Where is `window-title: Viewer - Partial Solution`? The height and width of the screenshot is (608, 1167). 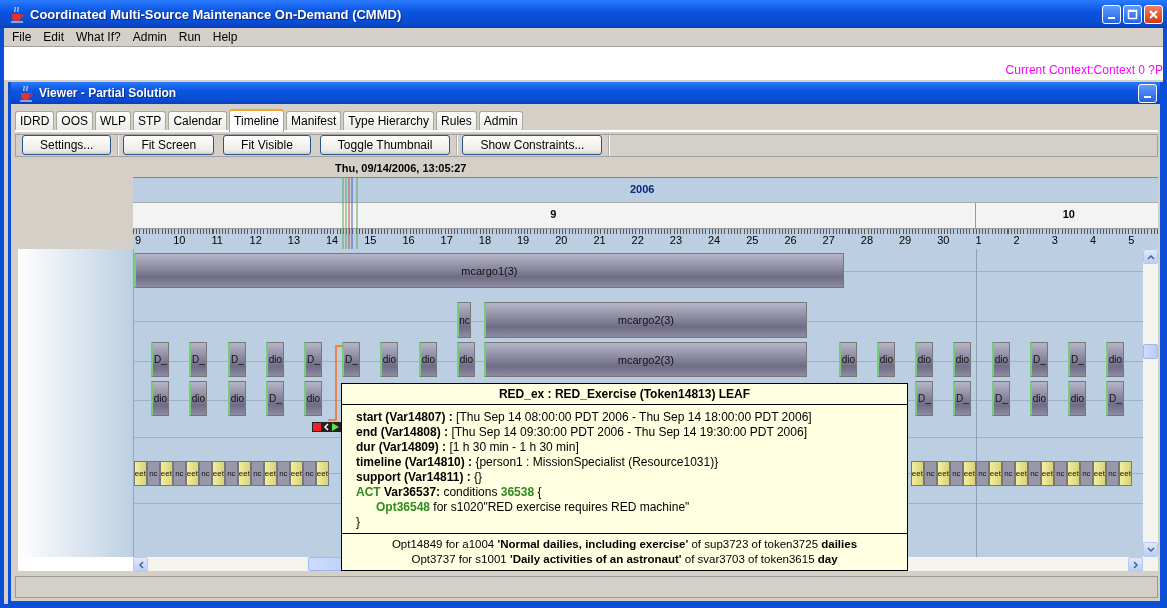
window-title: Viewer - Partial Solution is located at coordinates (108, 93).